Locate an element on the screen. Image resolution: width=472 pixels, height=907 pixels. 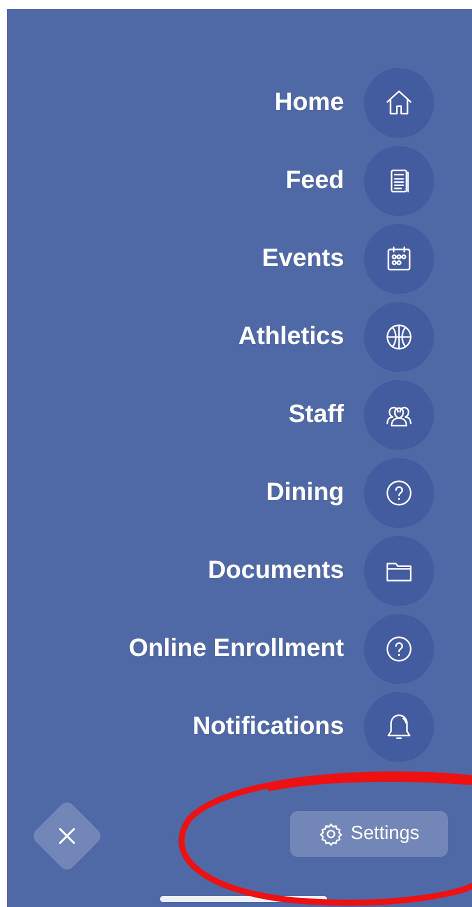
settings-button: Settings is located at coordinates (369, 834).